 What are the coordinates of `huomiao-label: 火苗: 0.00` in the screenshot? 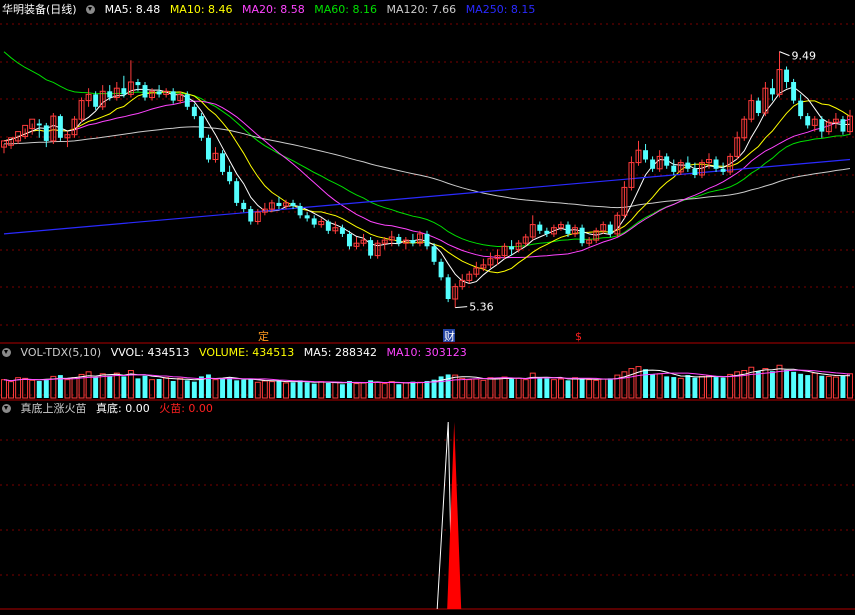 It's located at (186, 408).